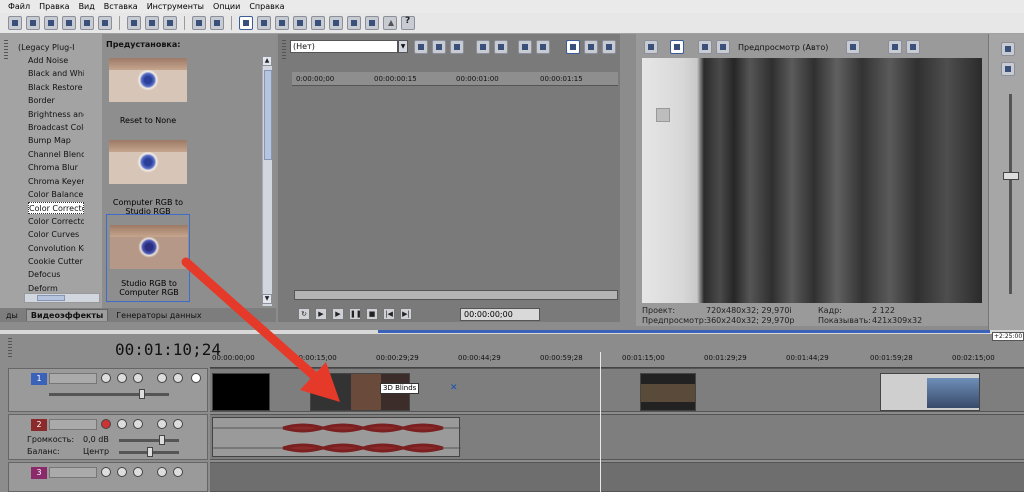  Describe the element at coordinates (930, 392) in the screenshot. I see `video-clip-fade` at that location.